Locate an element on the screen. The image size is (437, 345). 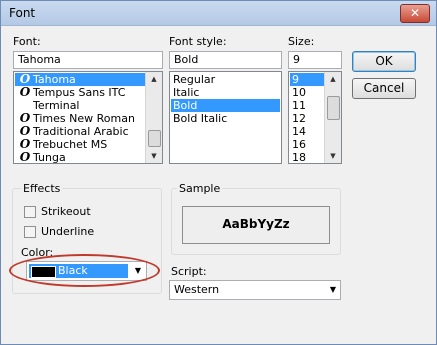
font-list-scrollbar: ▲ ▼ is located at coordinates (153, 117).